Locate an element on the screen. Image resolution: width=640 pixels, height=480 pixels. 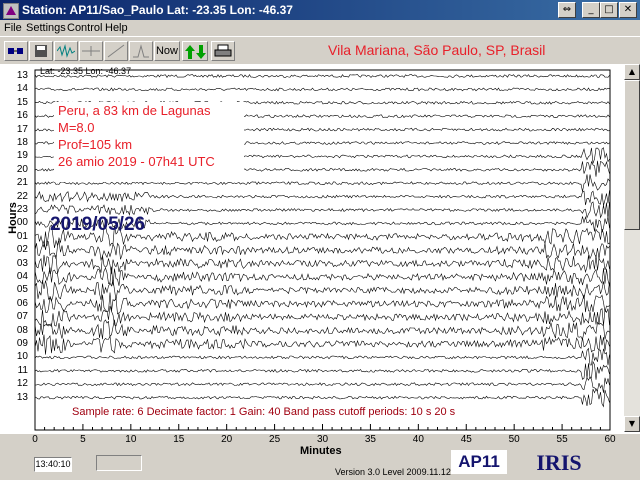
plot-latlon: Lat: -23.35 Lon: -46.37 is located at coordinates (86, 71).